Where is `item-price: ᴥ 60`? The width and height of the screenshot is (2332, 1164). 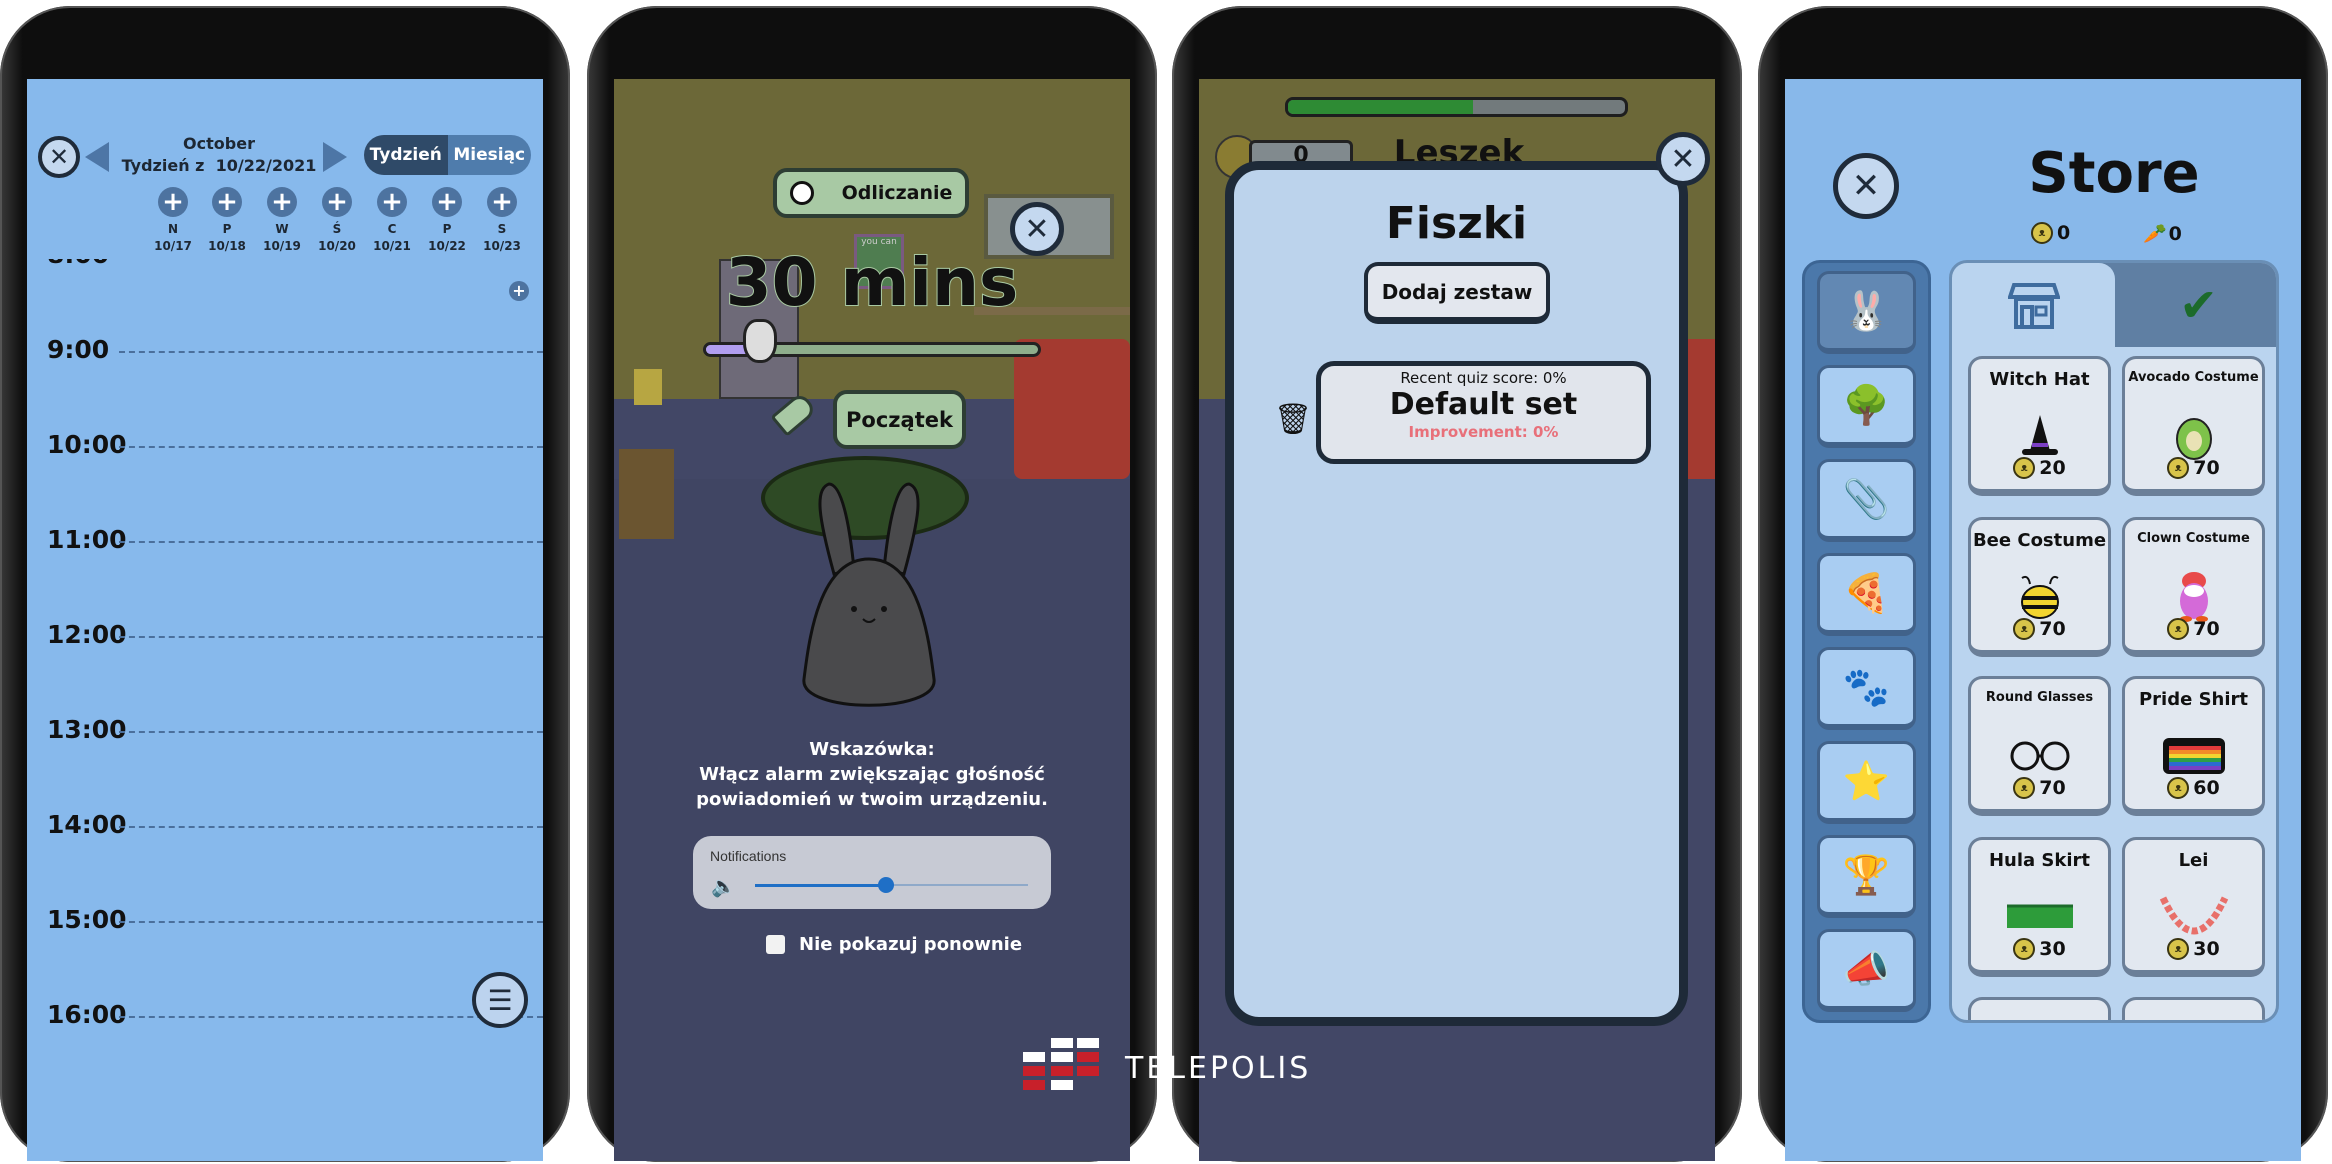
item-price: ᴥ 60 is located at coordinates (2193, 788).